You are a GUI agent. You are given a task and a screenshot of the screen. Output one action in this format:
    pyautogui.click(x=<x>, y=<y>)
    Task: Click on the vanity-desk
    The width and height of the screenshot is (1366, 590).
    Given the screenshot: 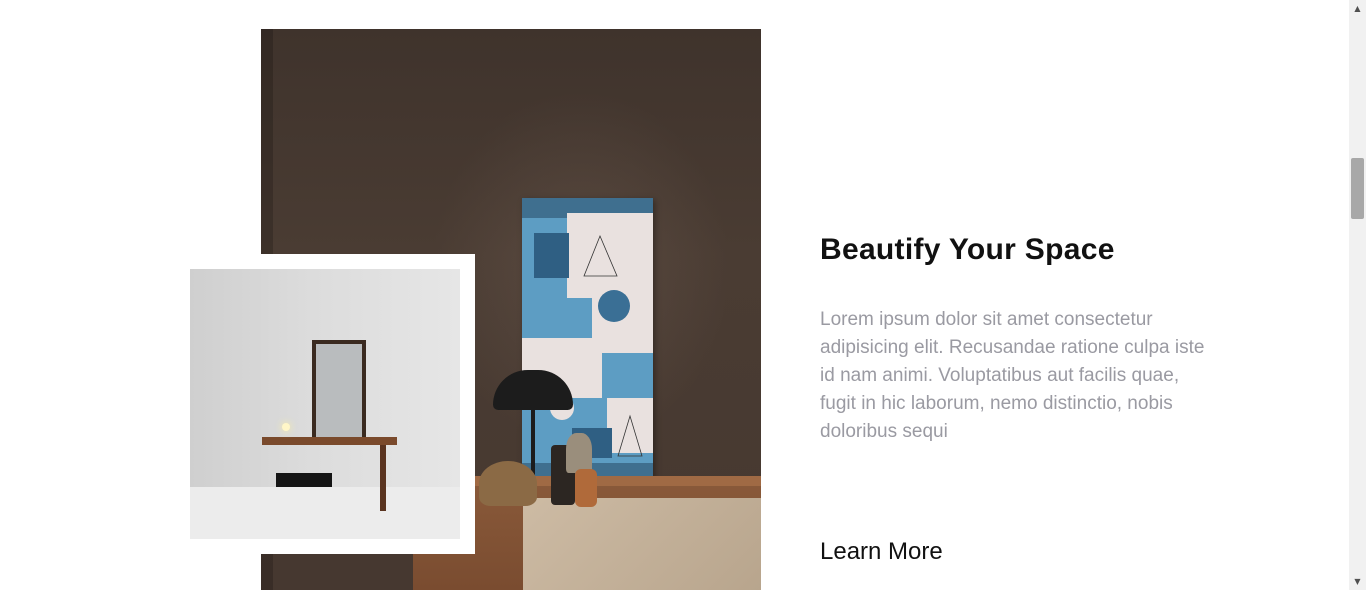 What is the action you would take?
    pyautogui.click(x=329, y=441)
    